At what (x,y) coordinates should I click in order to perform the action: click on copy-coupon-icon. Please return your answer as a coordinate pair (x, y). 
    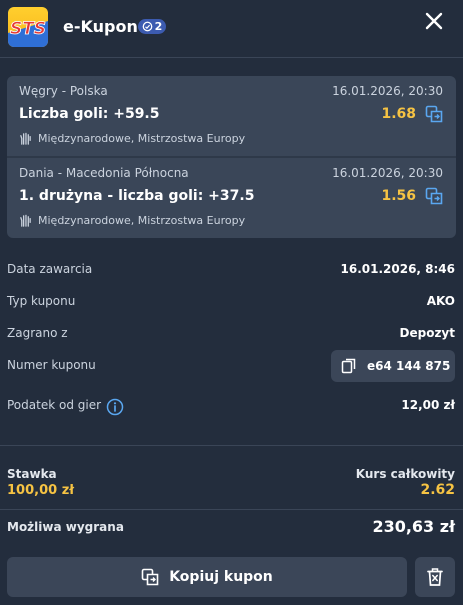
    Looking at the image, I should click on (150, 577).